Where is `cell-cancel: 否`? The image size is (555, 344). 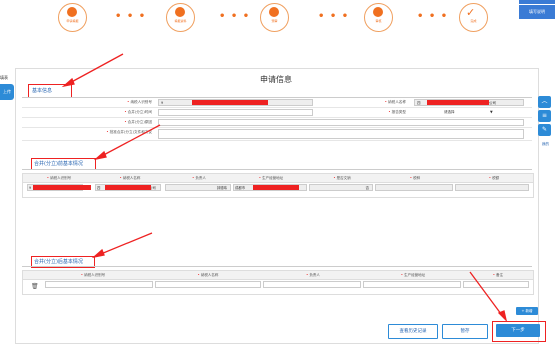
cell-cancel: 否 is located at coordinates (341, 187).